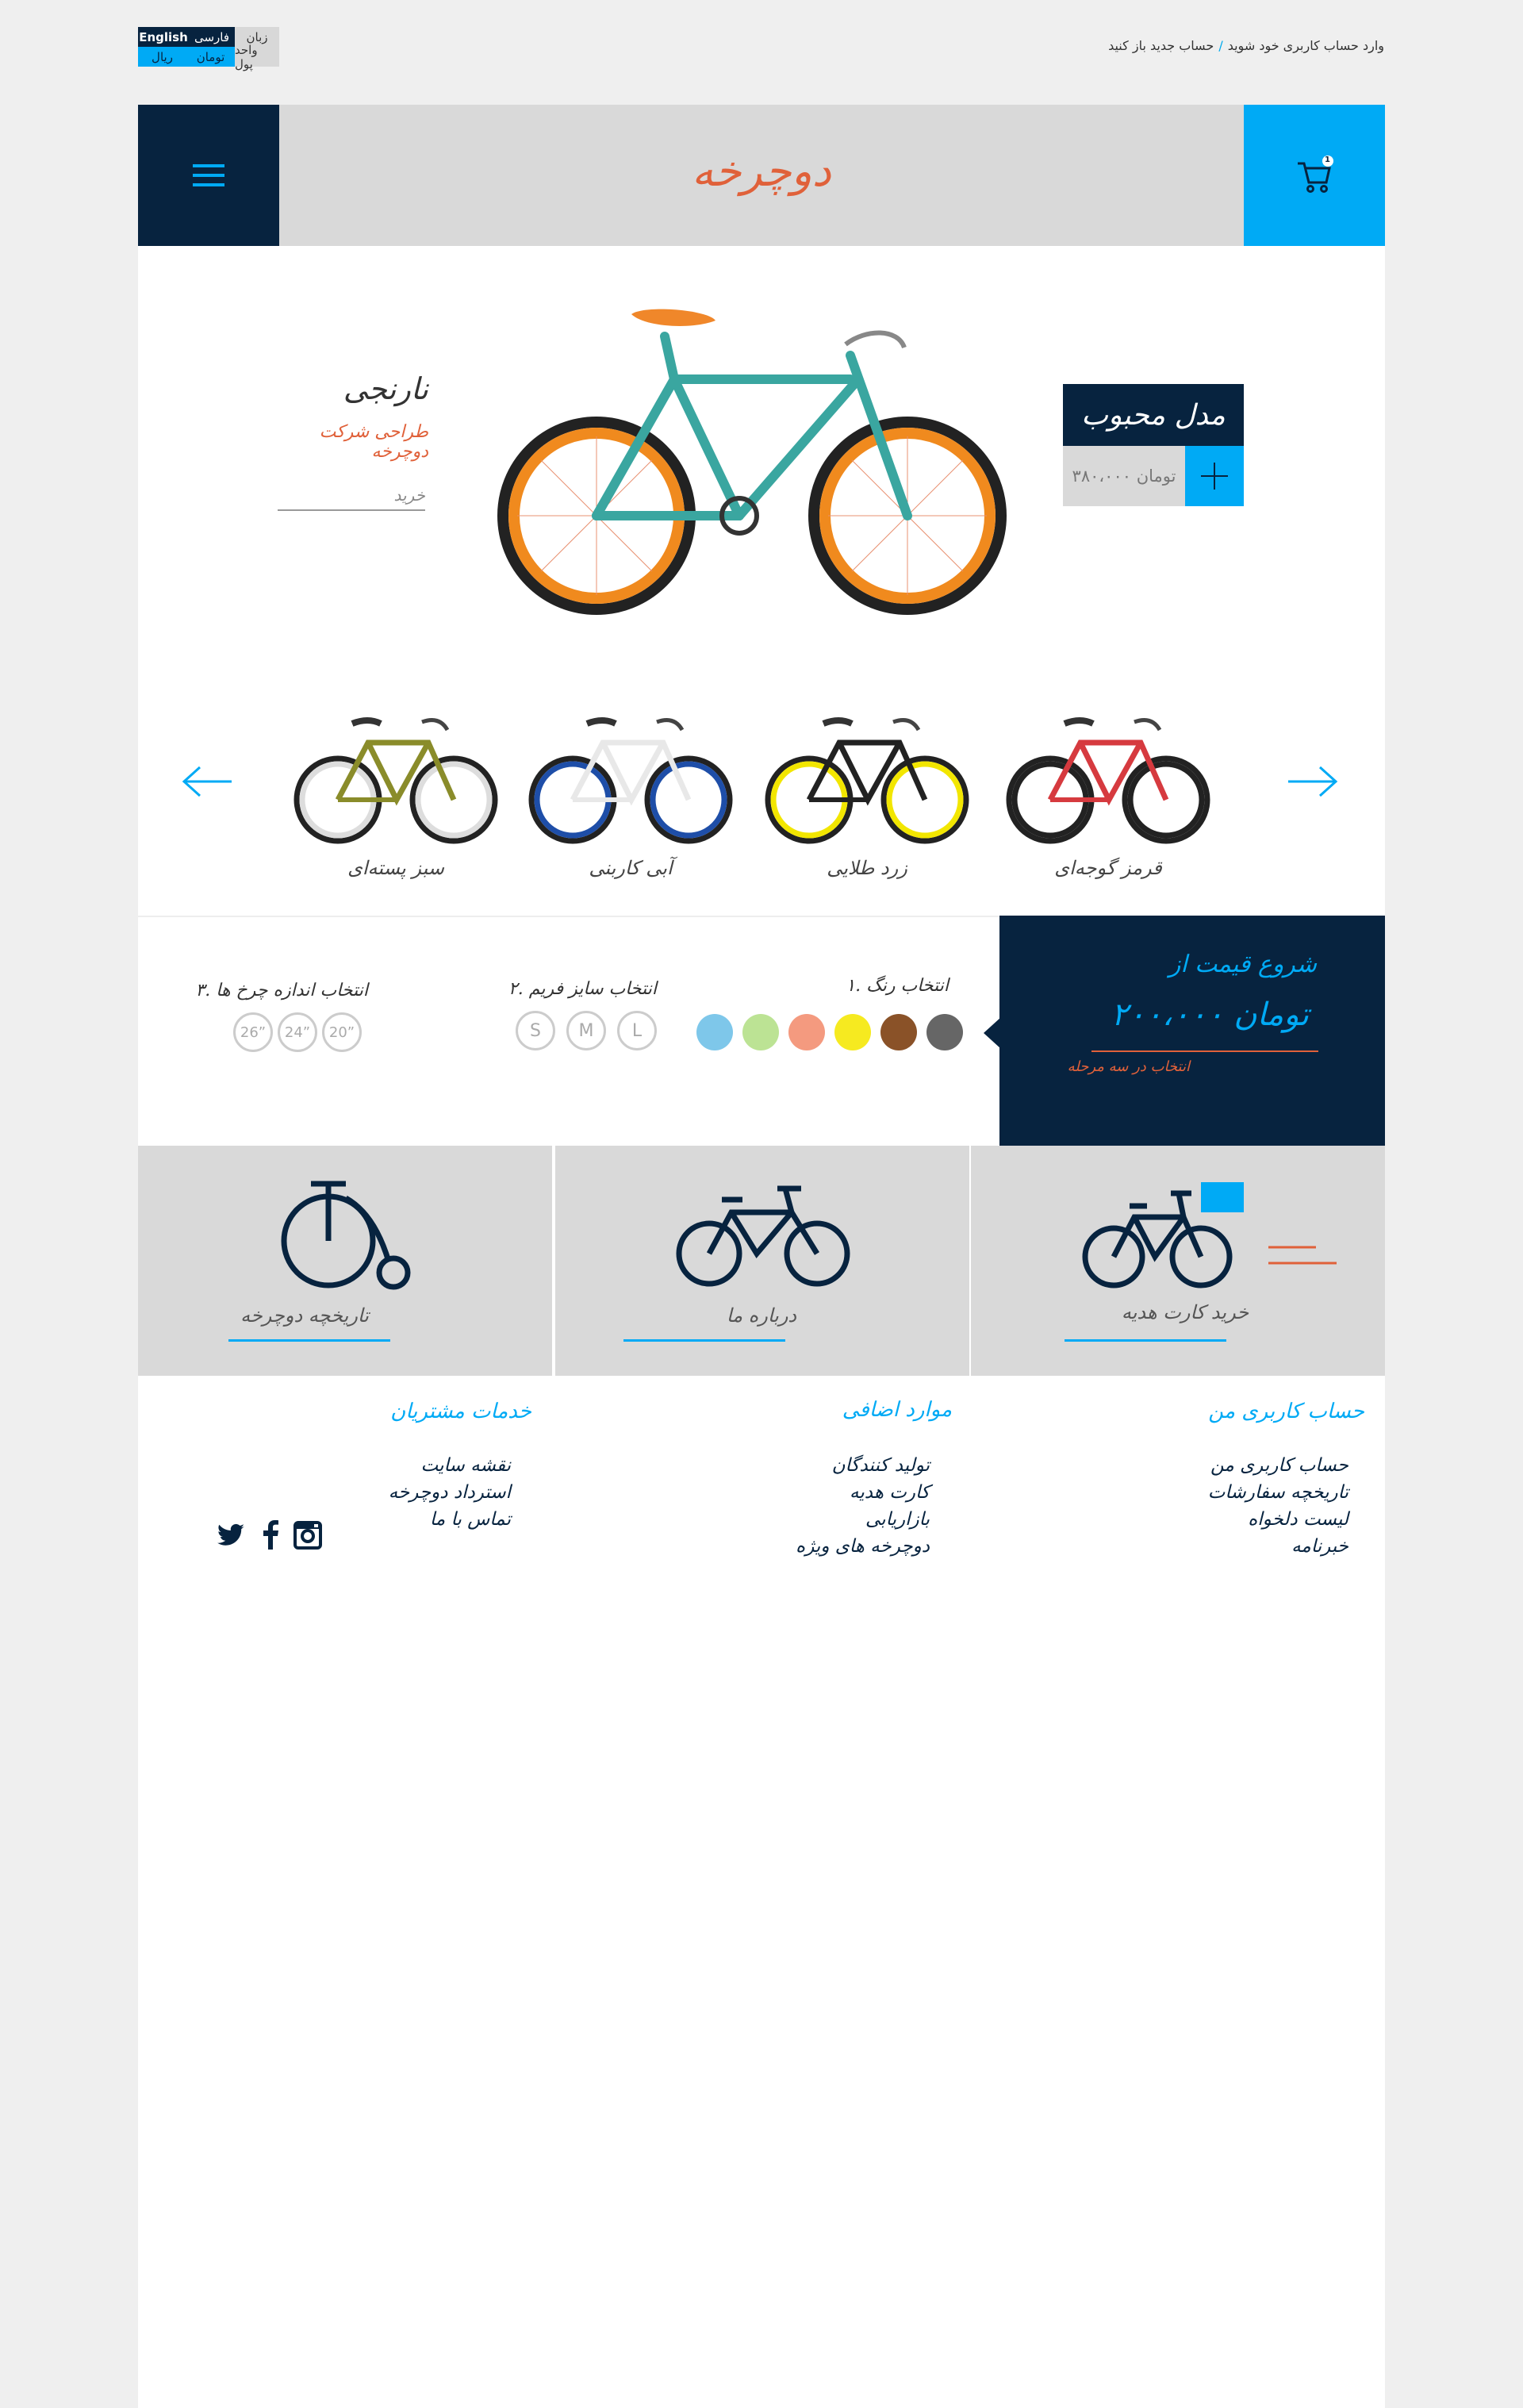 This screenshot has height=2408, width=1523. I want to click on plus-icon, so click(1214, 477).